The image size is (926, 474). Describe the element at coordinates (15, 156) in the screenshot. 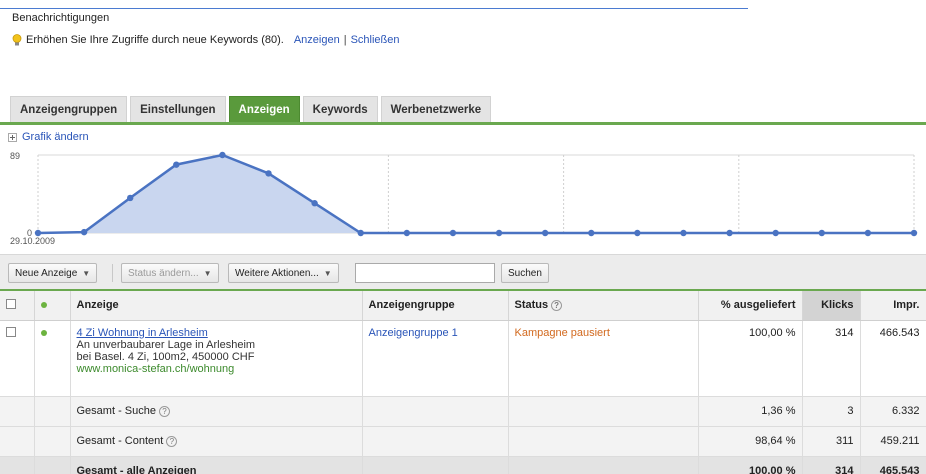

I see `y-max-label: 89` at that location.